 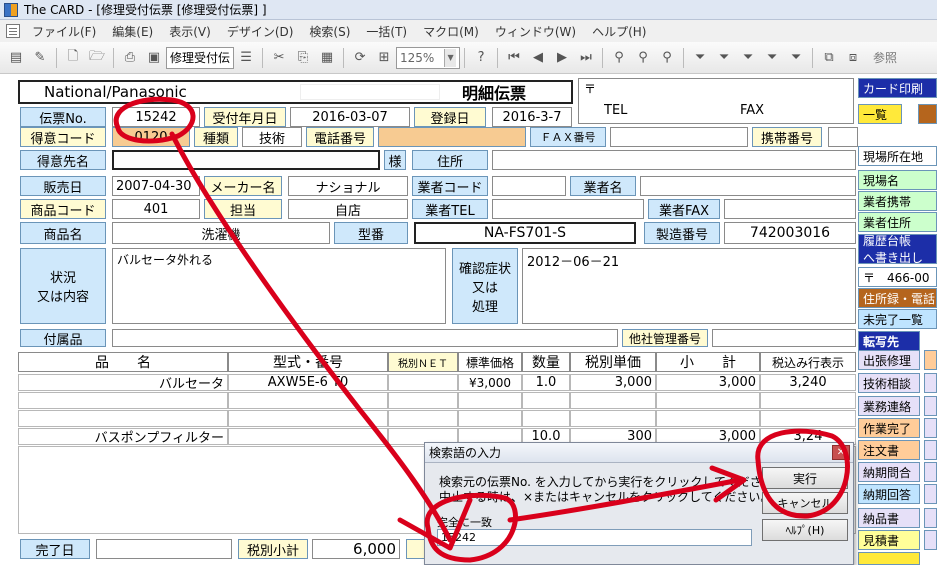 I want to click on copy-icon: ⎘, so click(x=303, y=58).